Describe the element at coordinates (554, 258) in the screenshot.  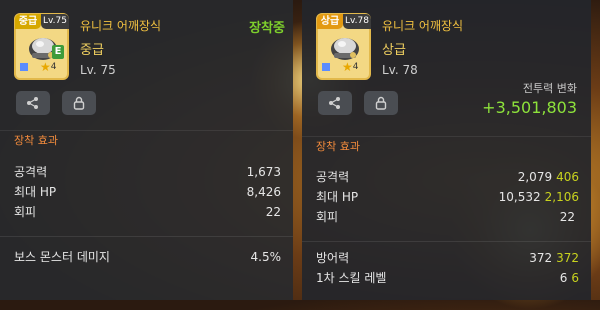
I see `stat-value-group: 372 372` at that location.